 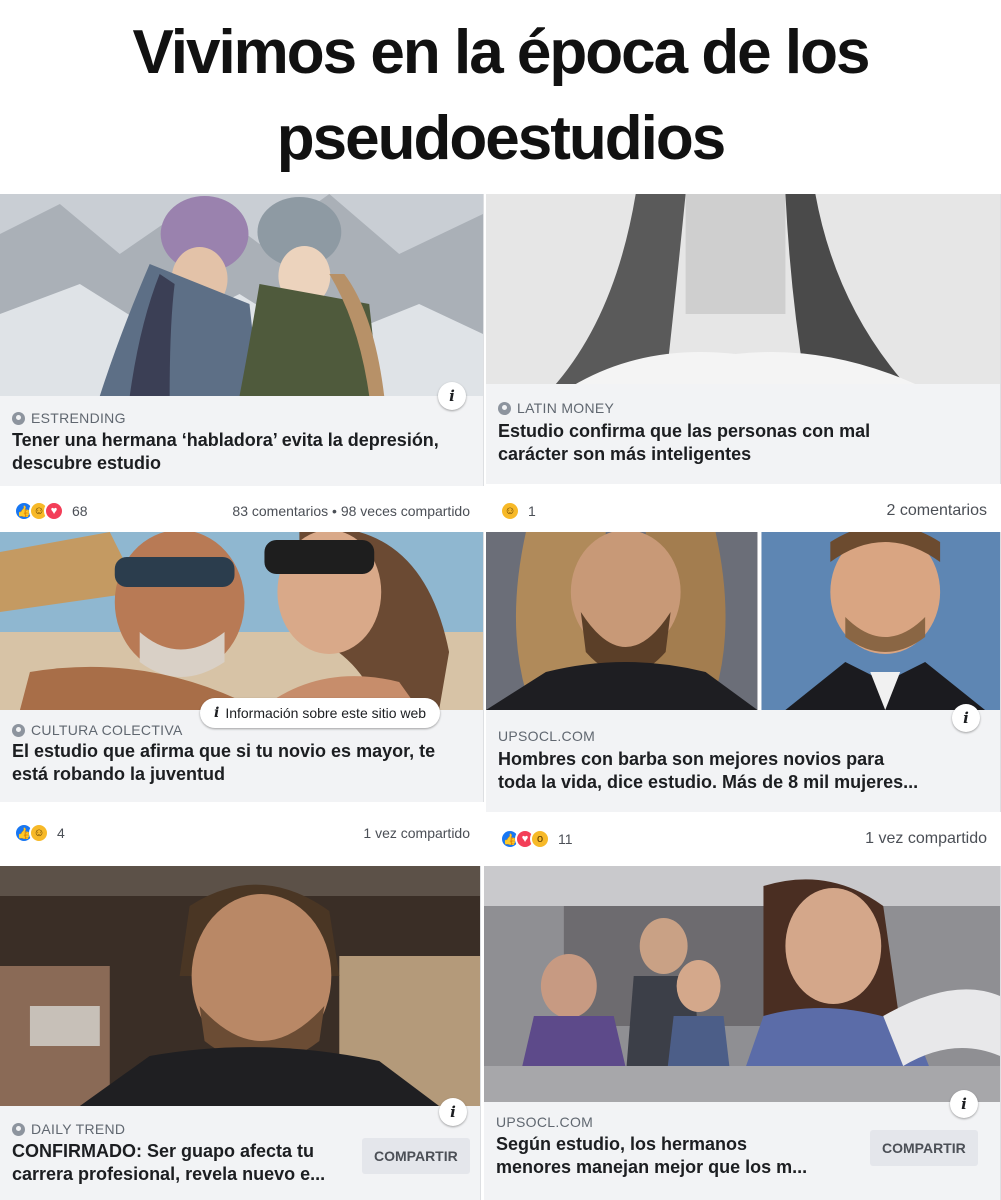 I want to click on site-info-button: i Información sobre este sitio web, so click(x=320, y=713).